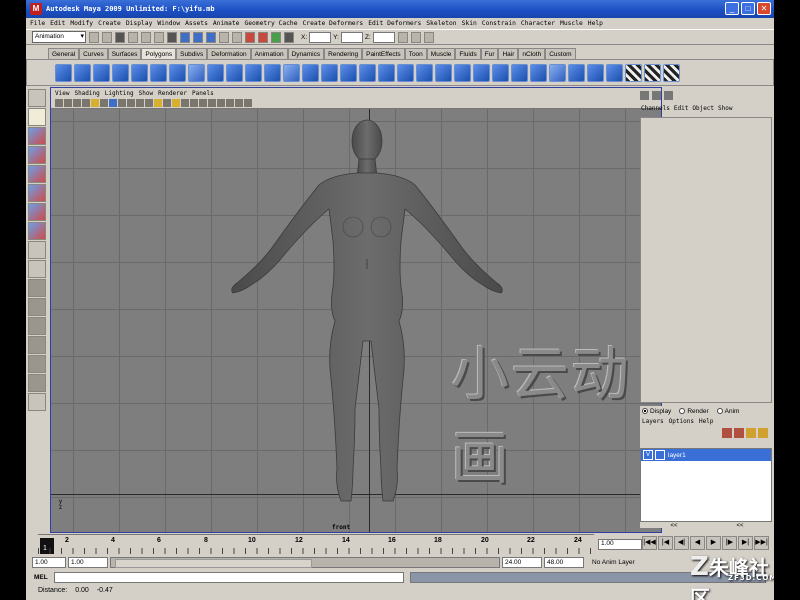 The image size is (800, 600). I want to click on layer-scroll-right: <<, so click(739, 526).